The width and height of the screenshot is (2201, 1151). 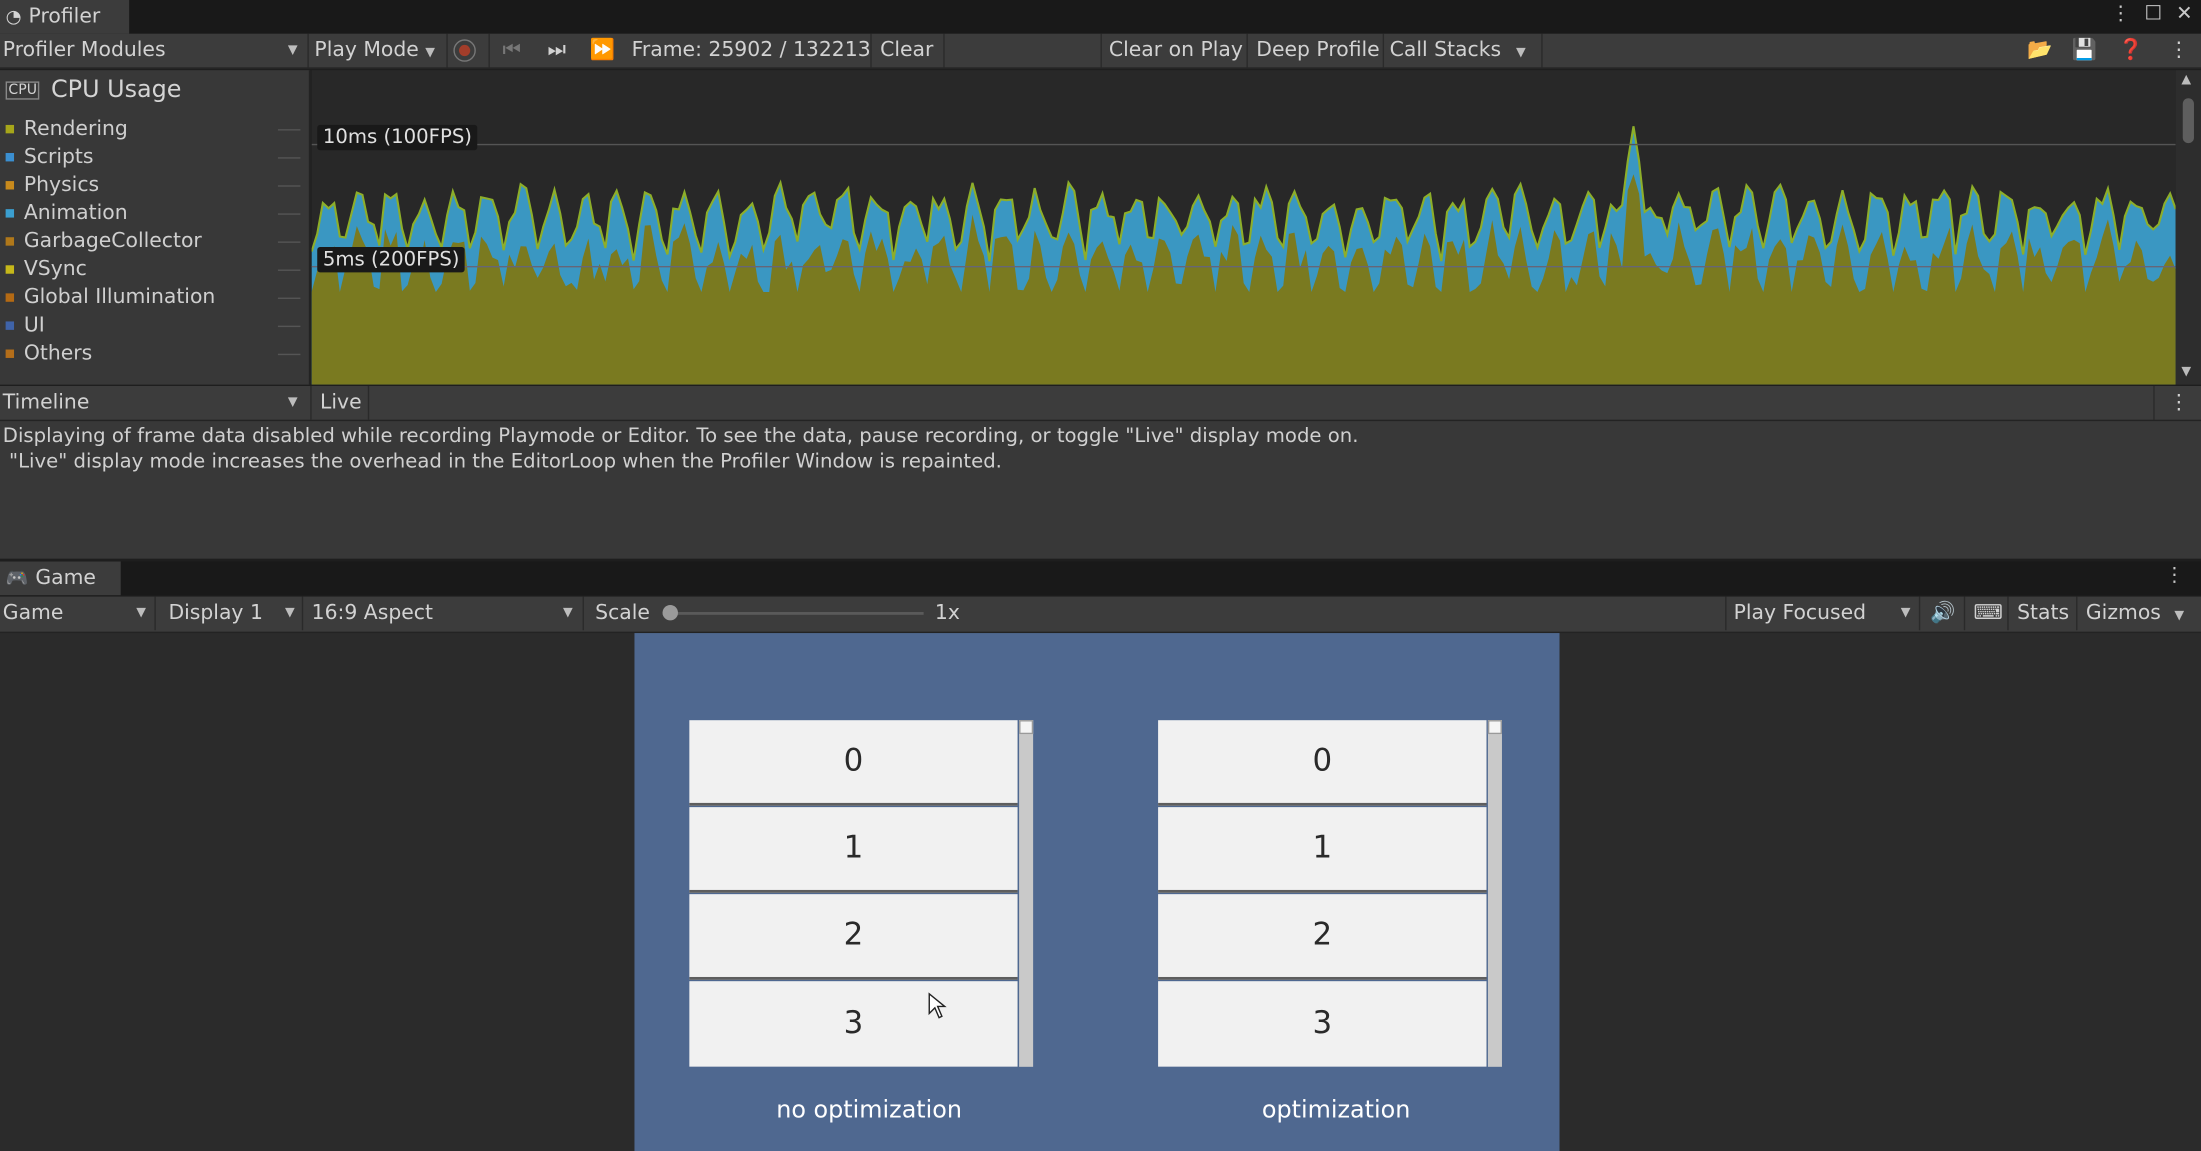 I want to click on maximize-icon: ☐, so click(x=2153, y=14).